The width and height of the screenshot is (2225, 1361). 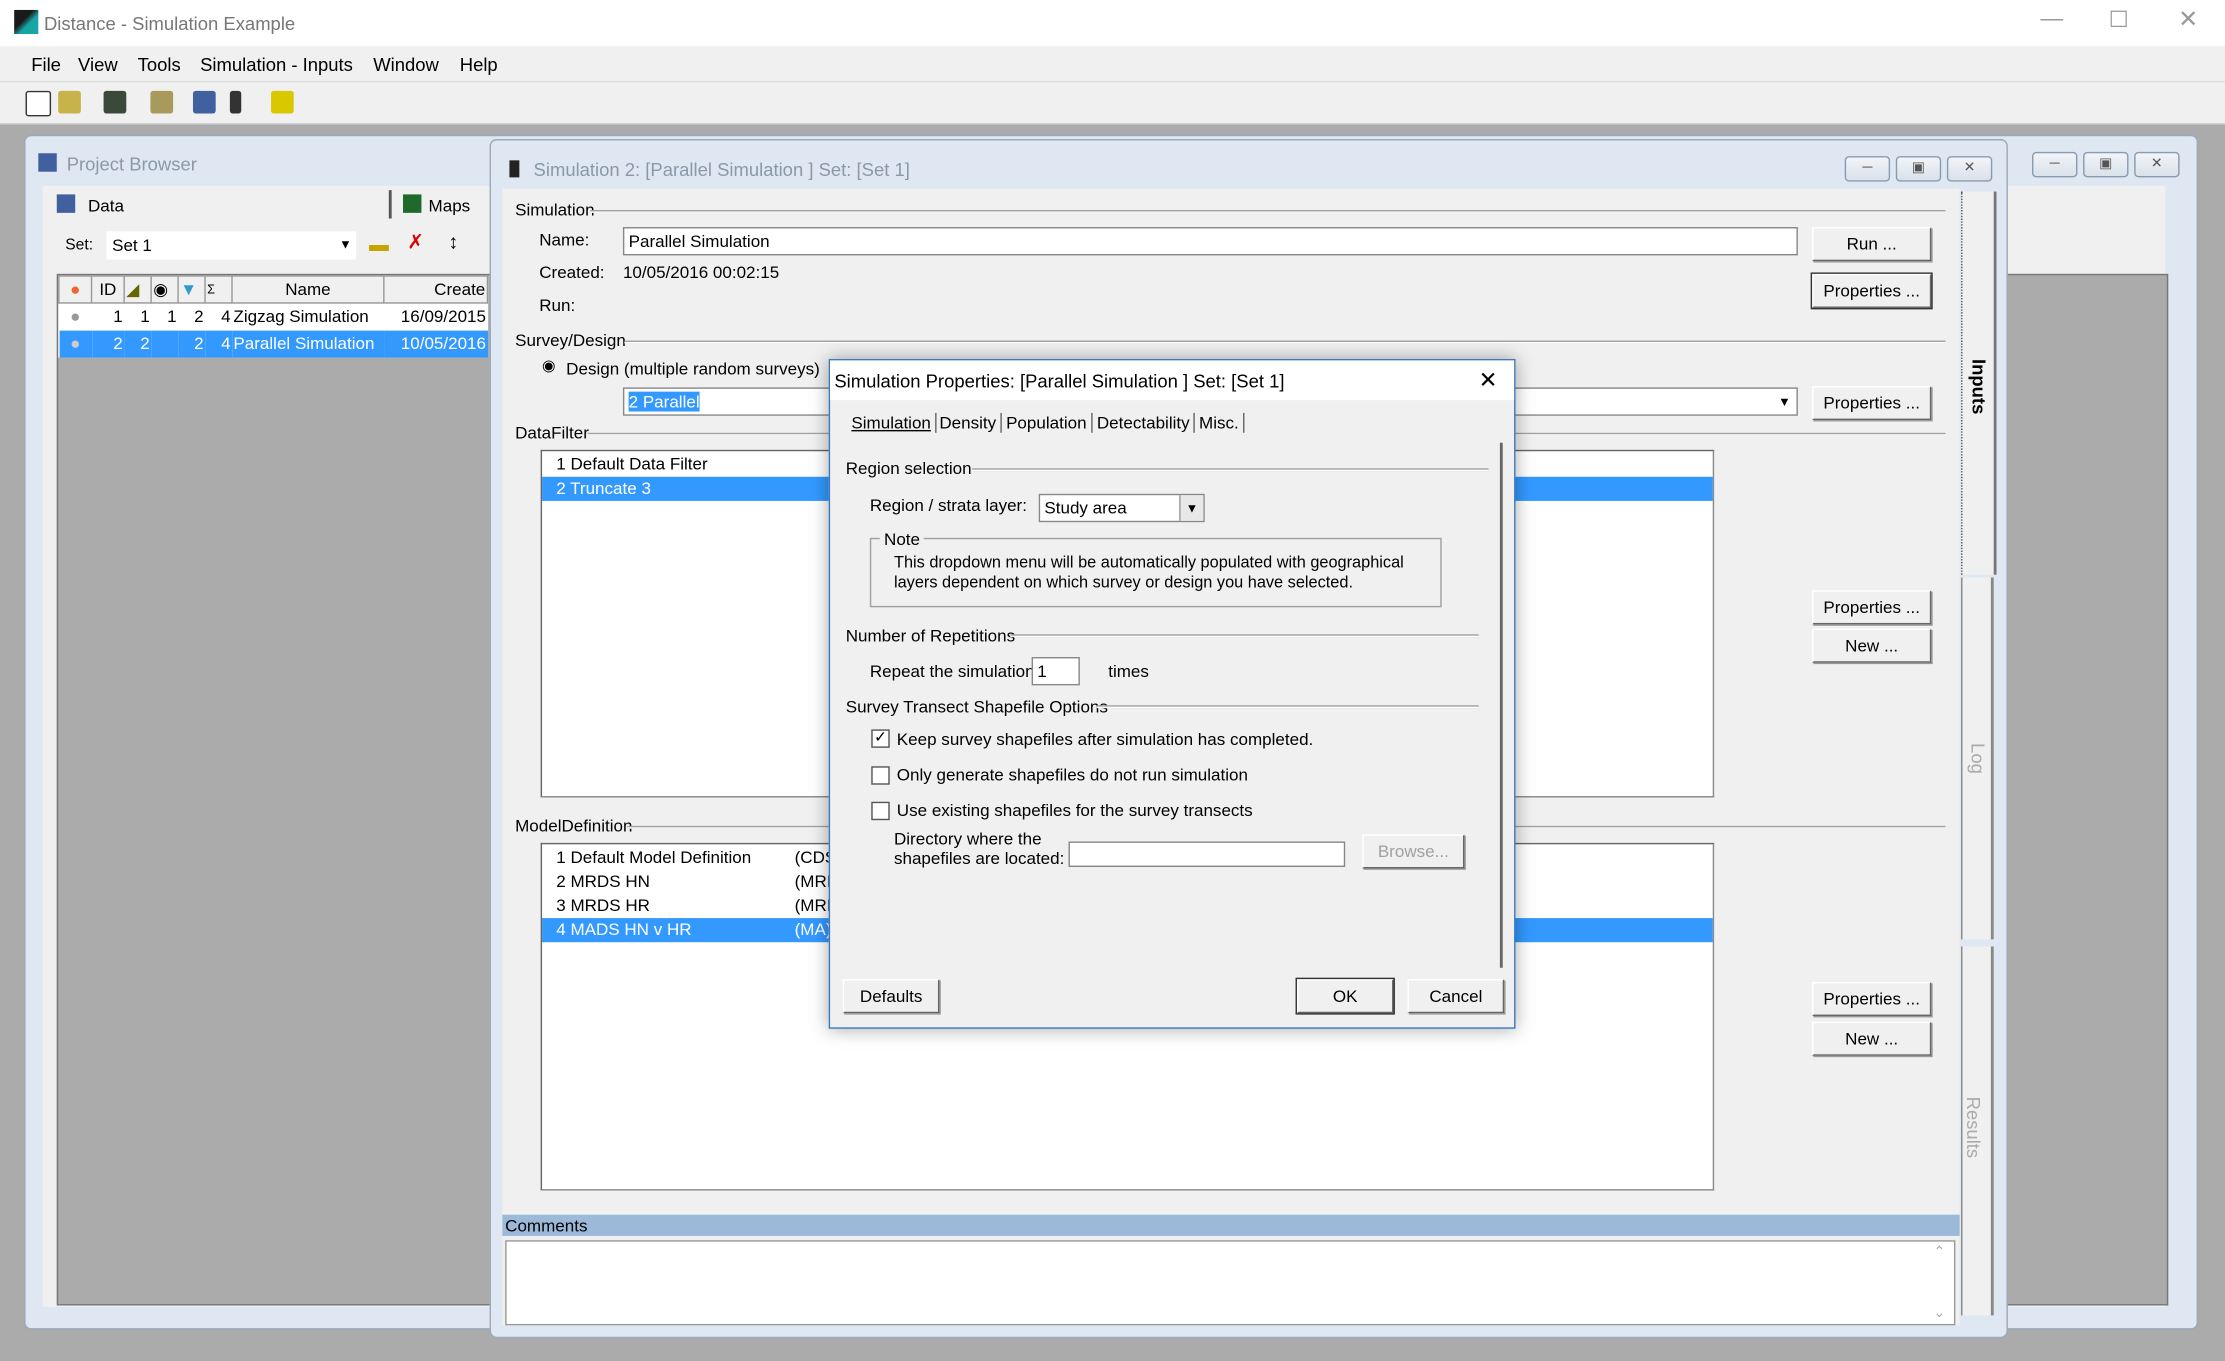 What do you see at coordinates (2055, 164) in the screenshot?
I see `browser-minimize-button: ─` at bounding box center [2055, 164].